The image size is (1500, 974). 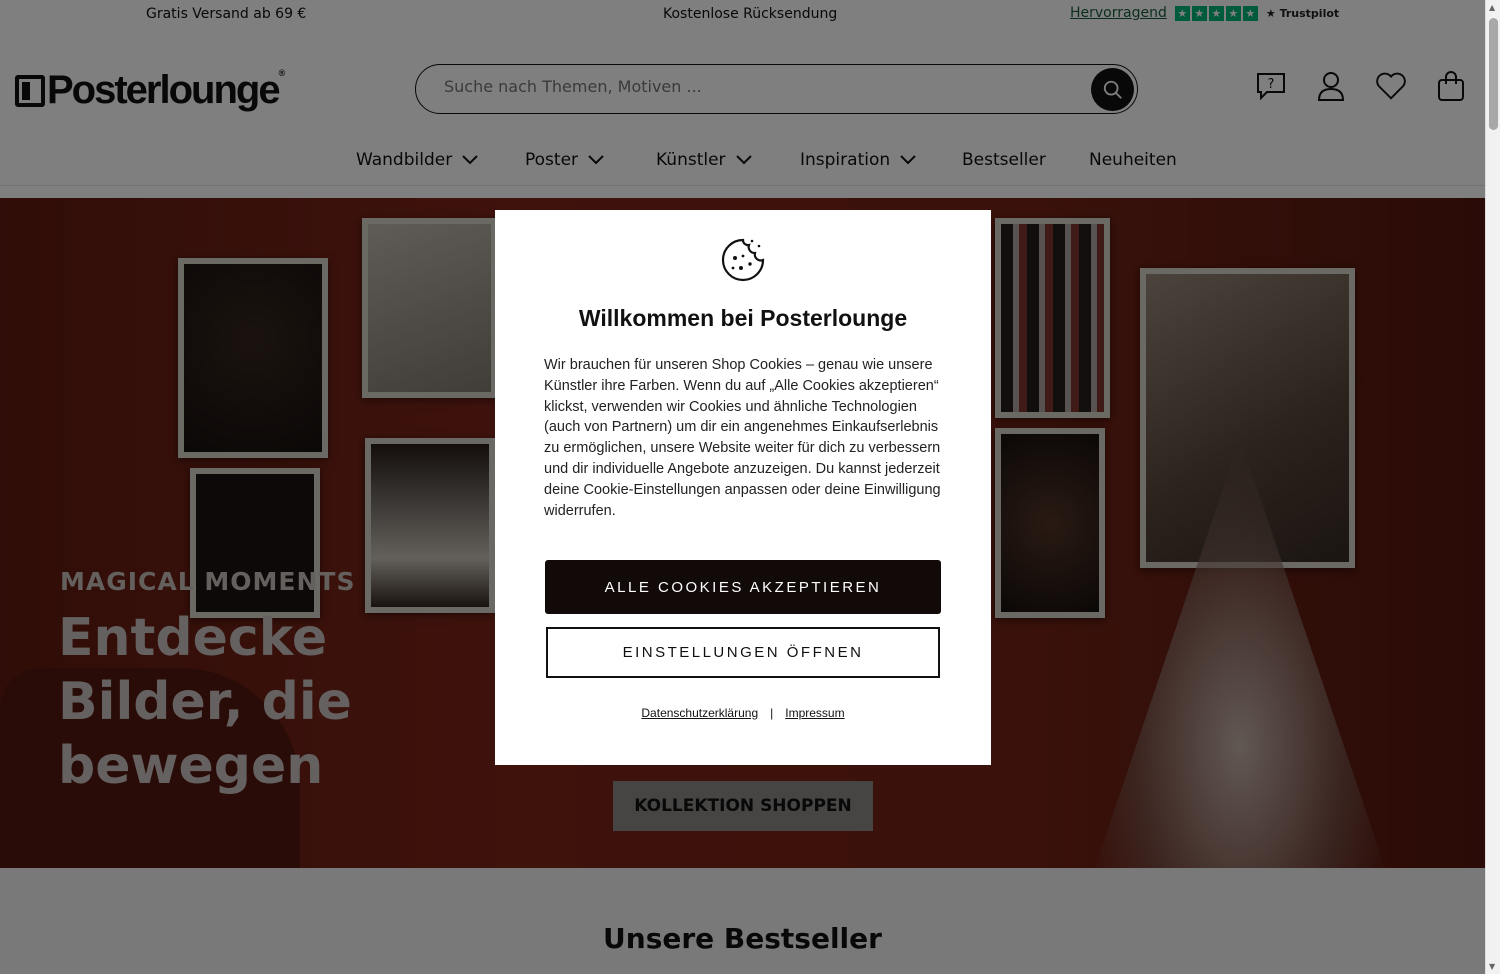 I want to click on scrollbar-thumb, so click(x=1493, y=74).